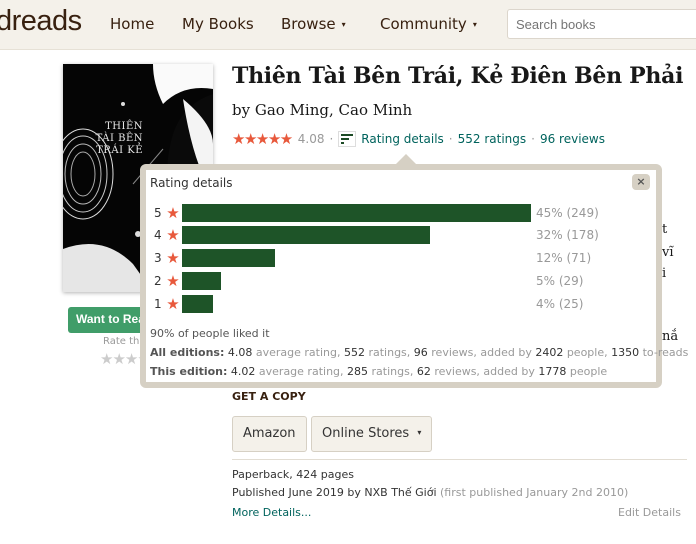 This screenshot has width=696, height=544. Describe the element at coordinates (269, 396) in the screenshot. I see `get-a-copy-heading: GET A COPY` at that location.